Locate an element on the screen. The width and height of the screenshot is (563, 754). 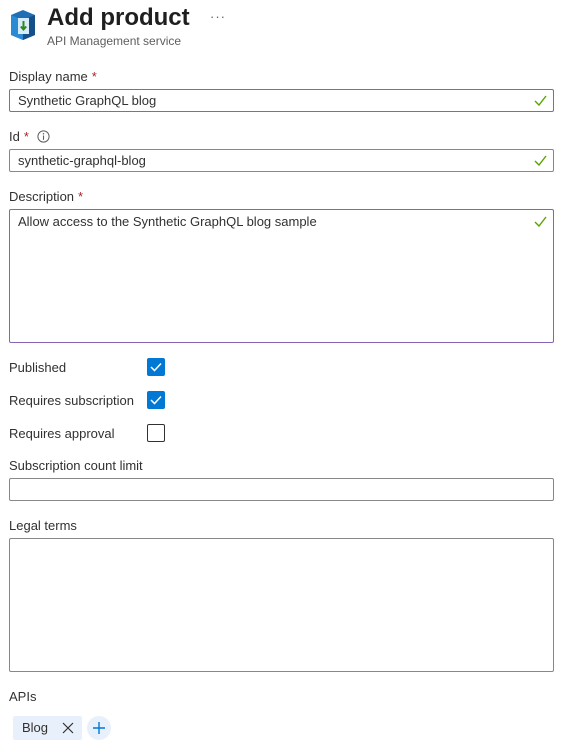
close-icon is located at coordinates (68, 728).